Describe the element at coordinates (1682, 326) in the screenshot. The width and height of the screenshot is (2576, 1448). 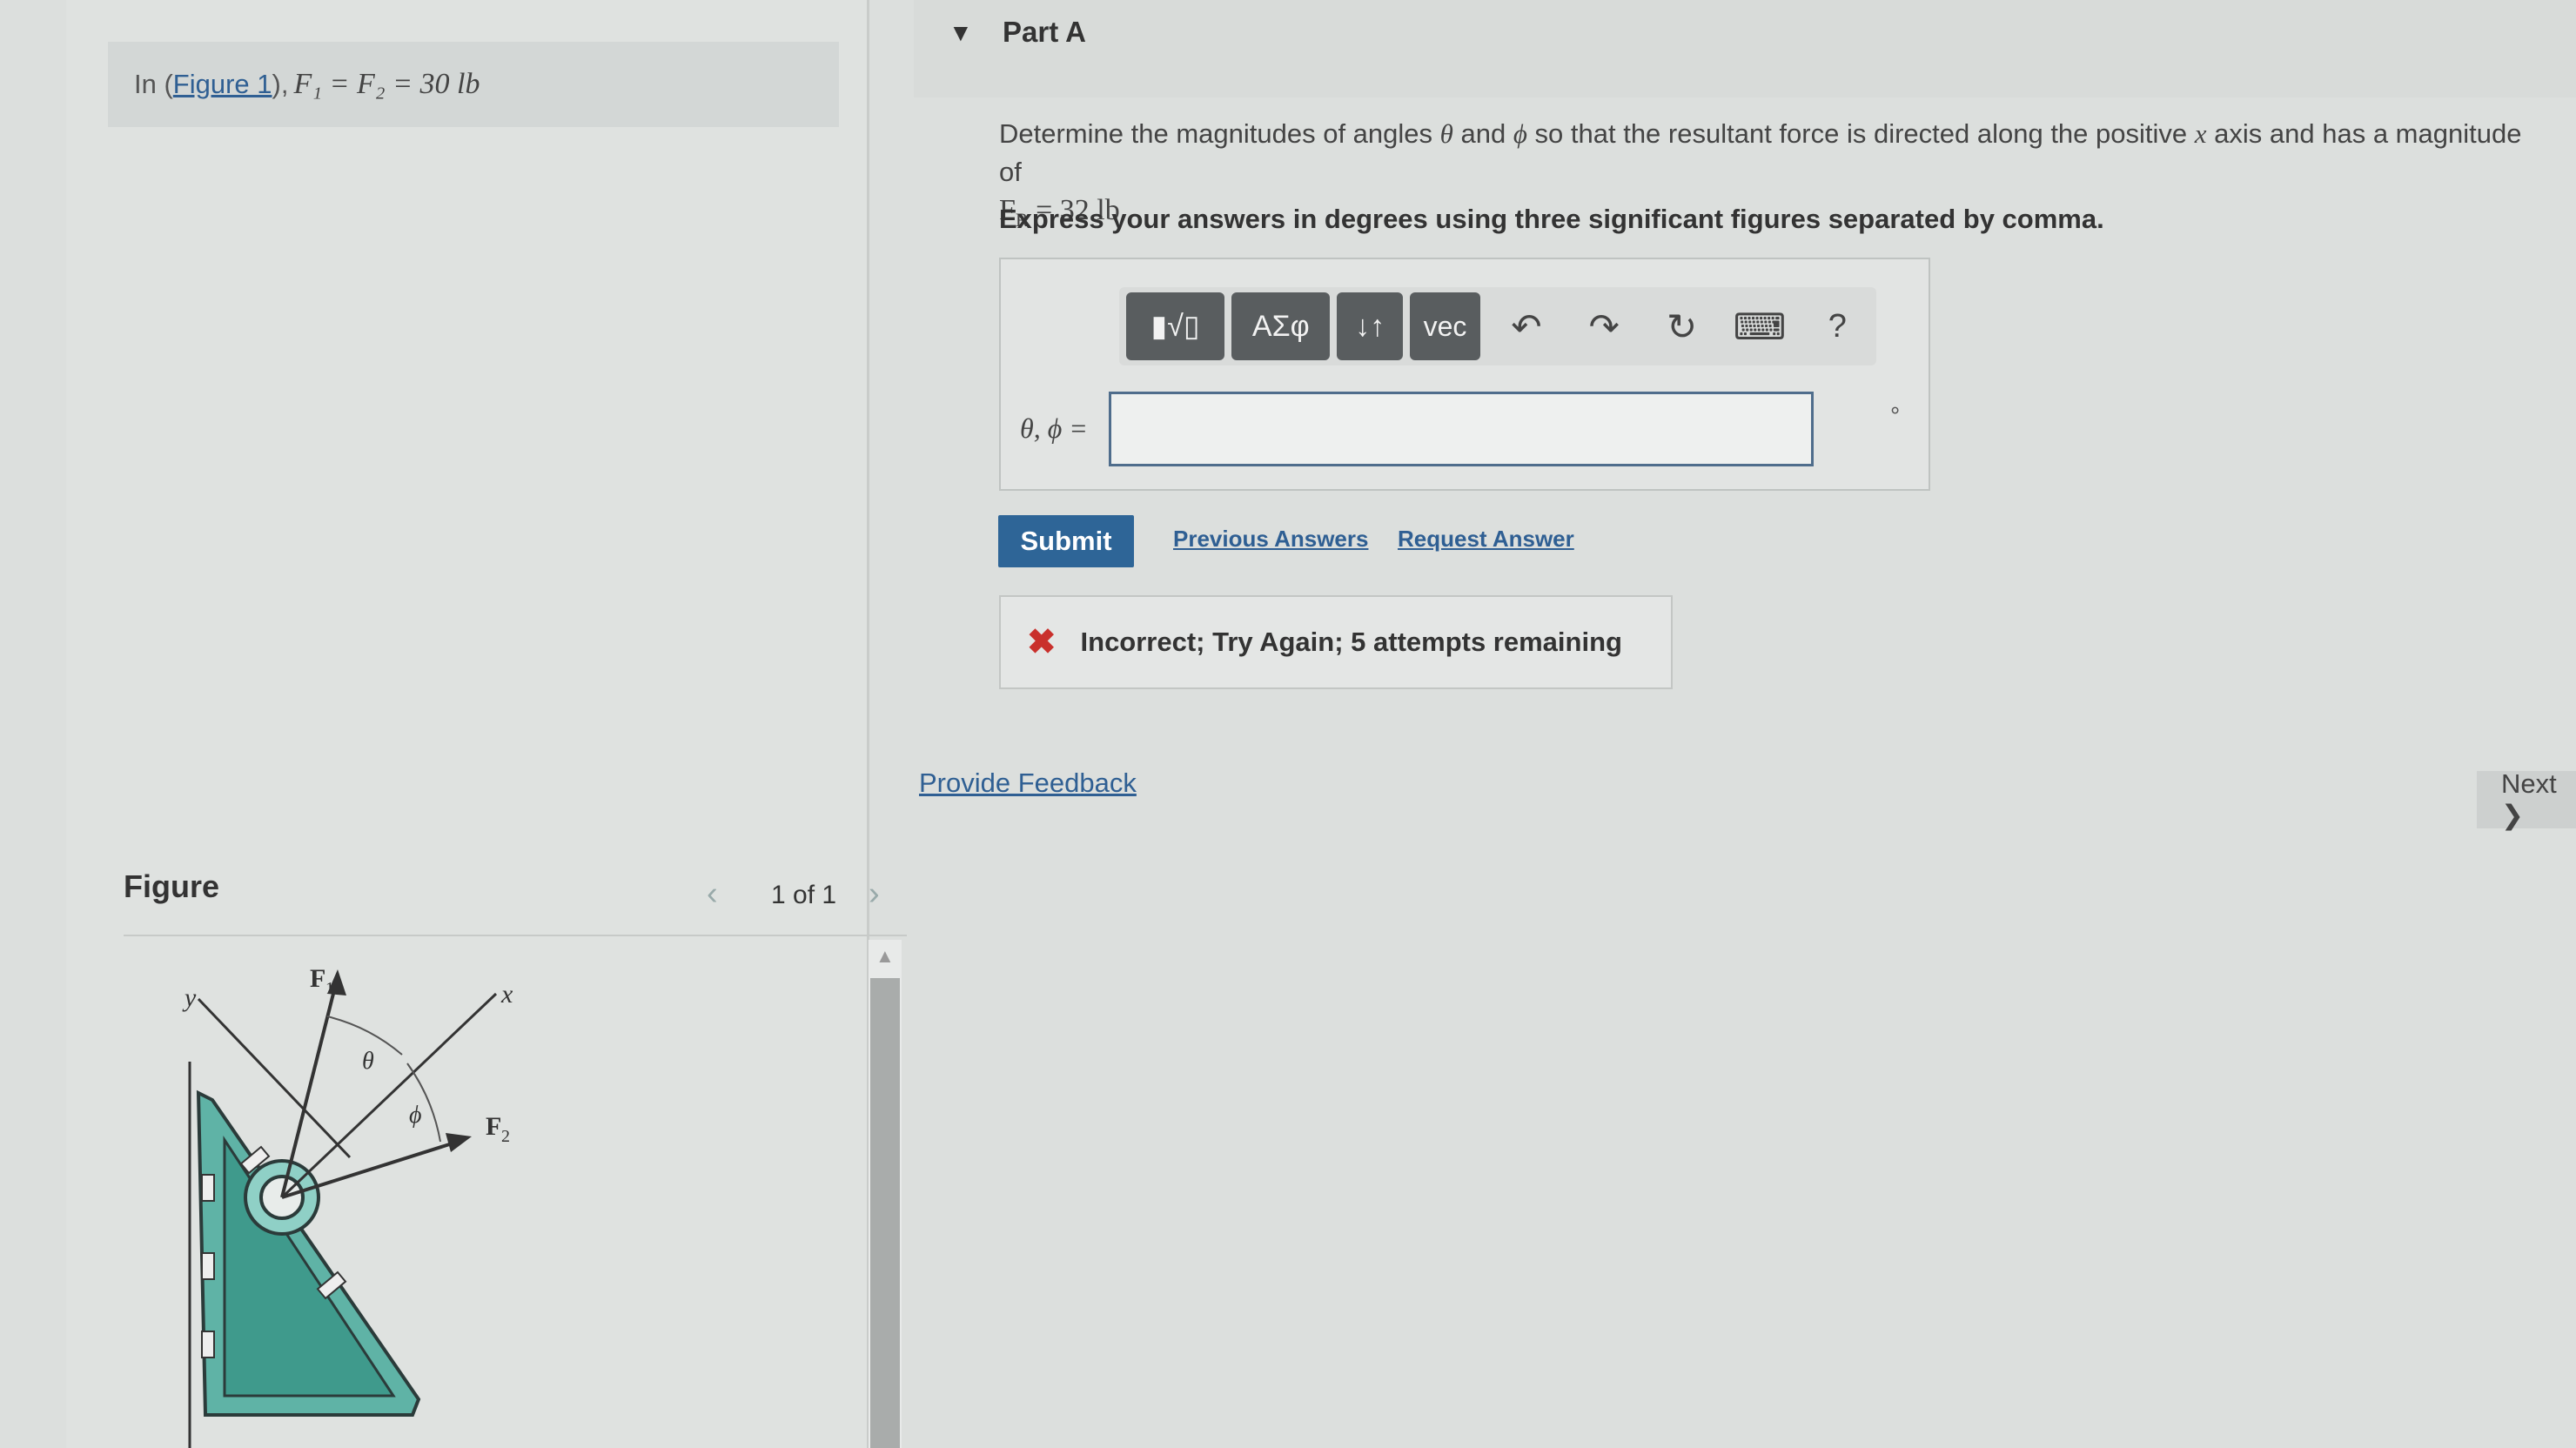
I see `reset-icon: ↻` at that location.